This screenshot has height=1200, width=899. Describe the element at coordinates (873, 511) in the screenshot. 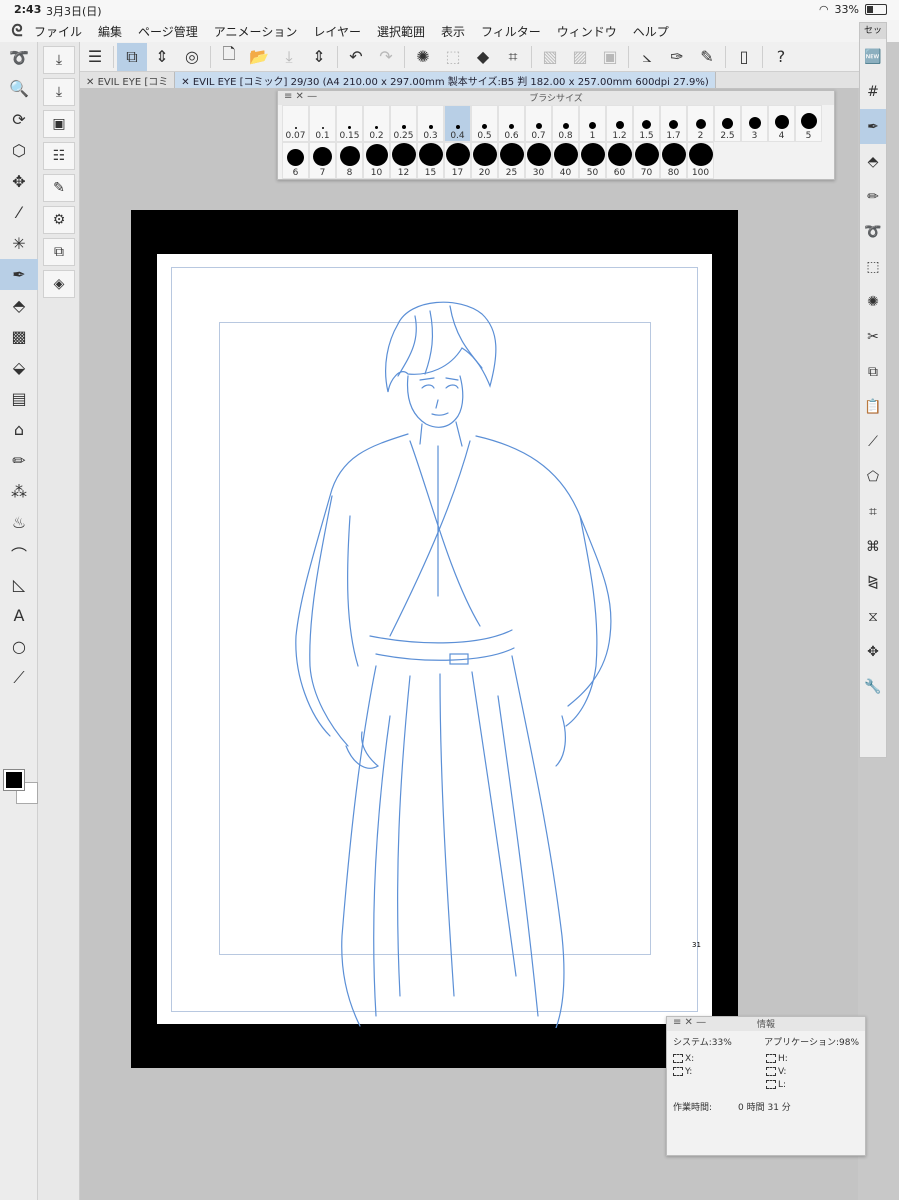

I see `scale-icon: ⌗` at that location.